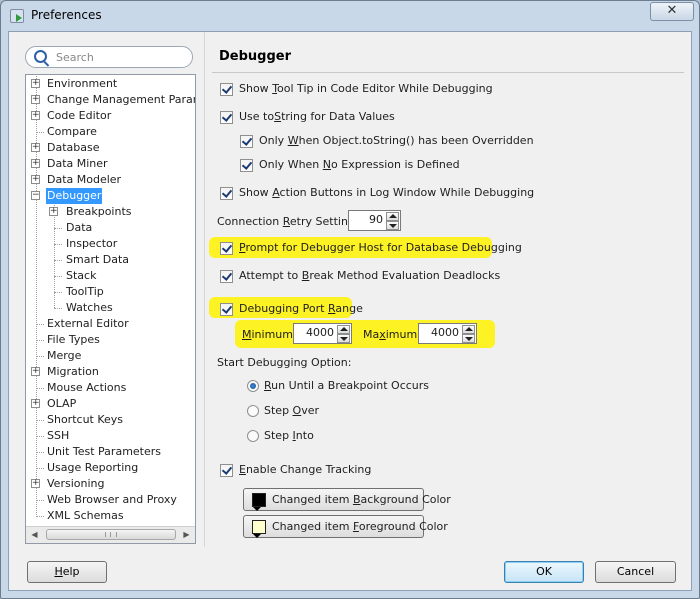 The height and width of the screenshot is (599, 700). I want to click on tree-item: Unit Test Parameters, so click(110, 452).